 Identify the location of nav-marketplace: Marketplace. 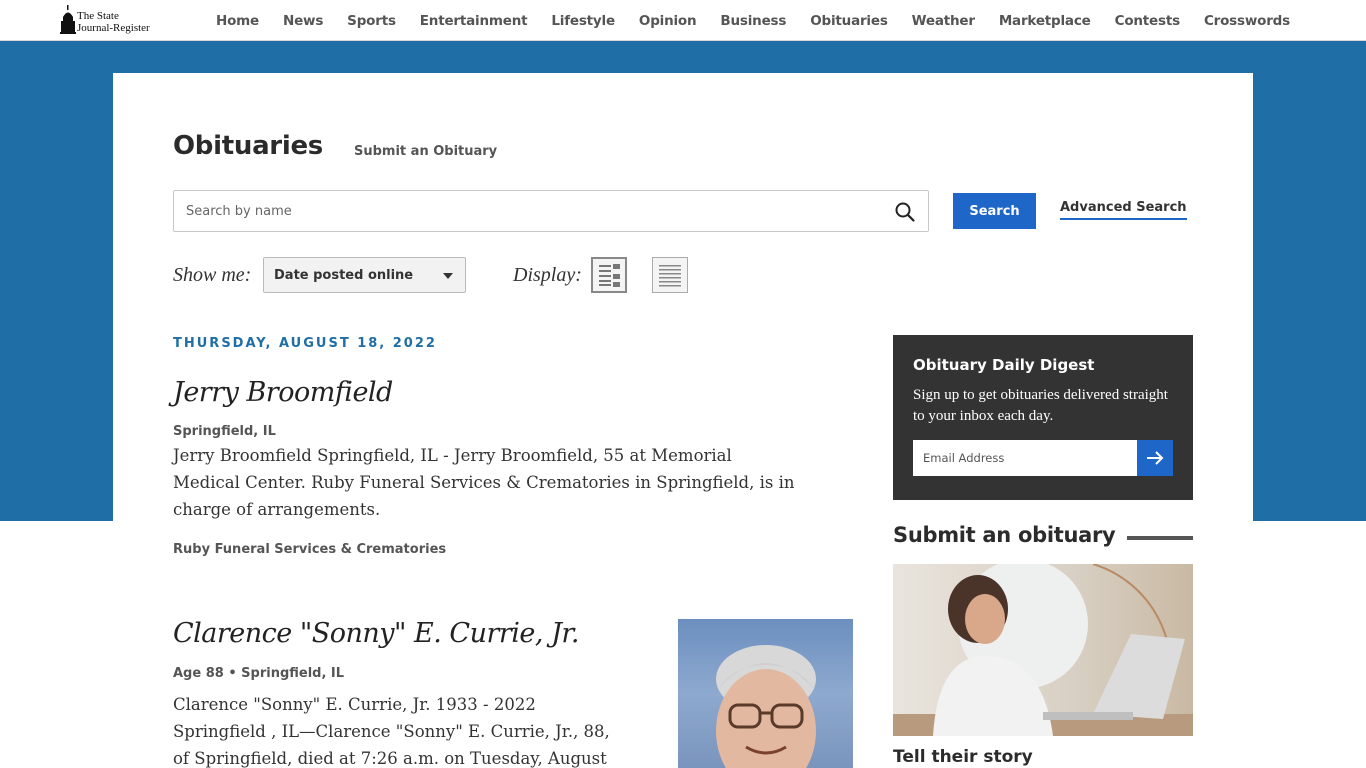
(1045, 21).